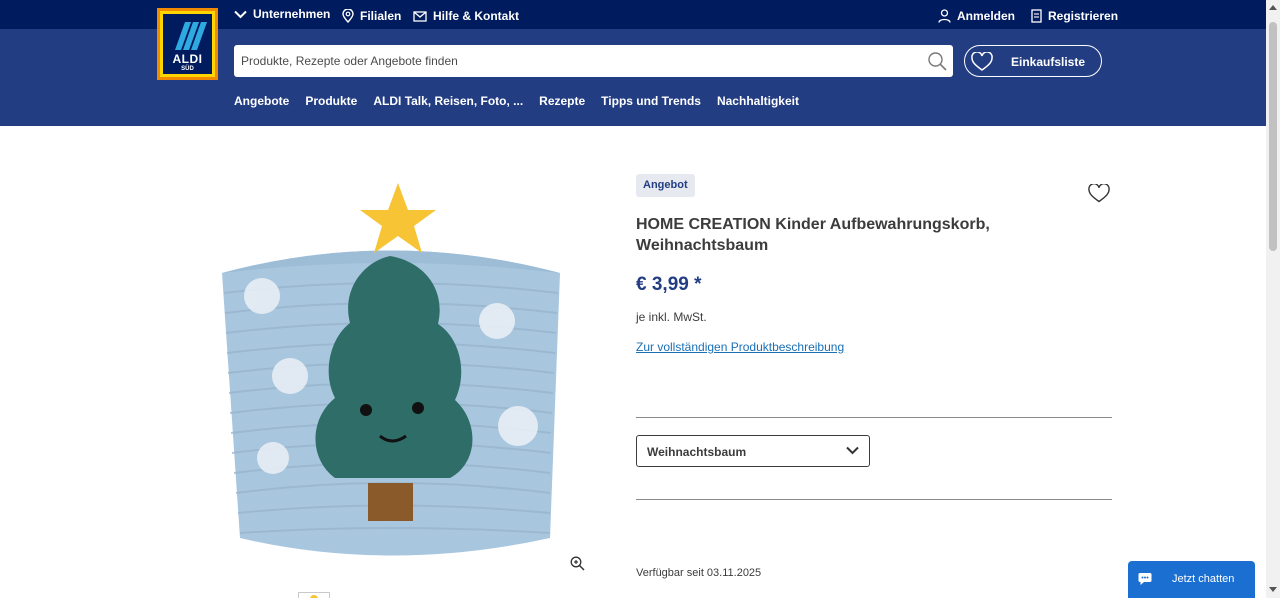 This screenshot has width=1280, height=598. I want to click on zoom-in-icon, so click(577, 563).